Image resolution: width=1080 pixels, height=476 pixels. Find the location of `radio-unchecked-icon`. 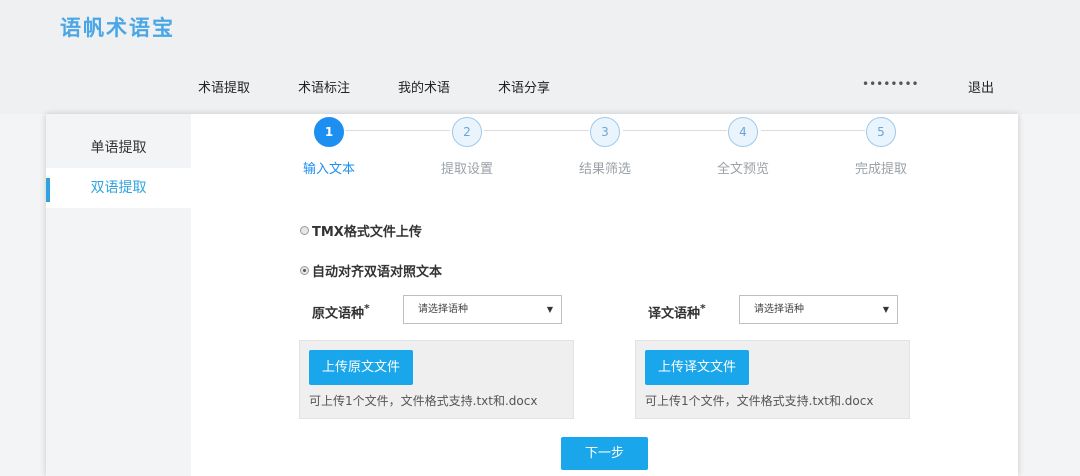

radio-unchecked-icon is located at coordinates (304, 230).